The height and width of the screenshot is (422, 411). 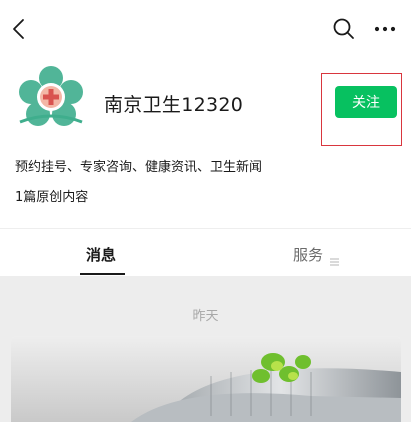 What do you see at coordinates (344, 29) in the screenshot?
I see `search-icon` at bounding box center [344, 29].